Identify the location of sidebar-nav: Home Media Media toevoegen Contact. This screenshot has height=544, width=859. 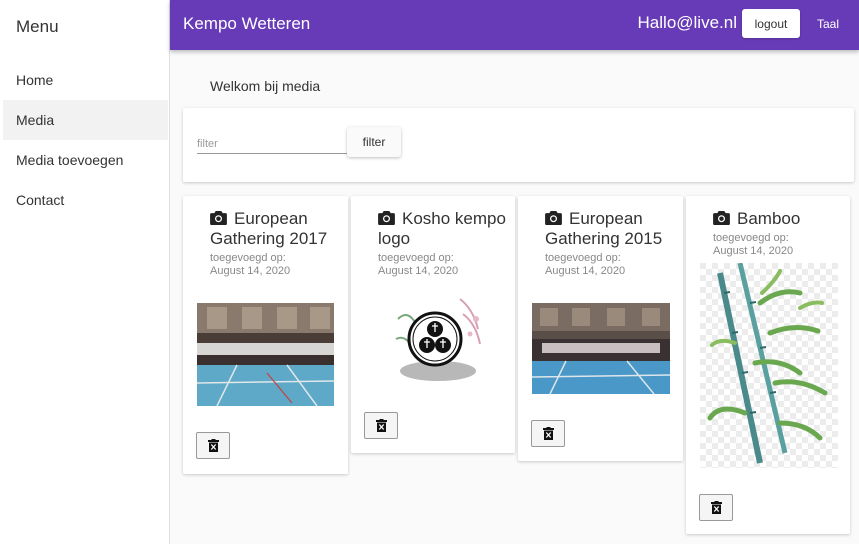
(85, 140).